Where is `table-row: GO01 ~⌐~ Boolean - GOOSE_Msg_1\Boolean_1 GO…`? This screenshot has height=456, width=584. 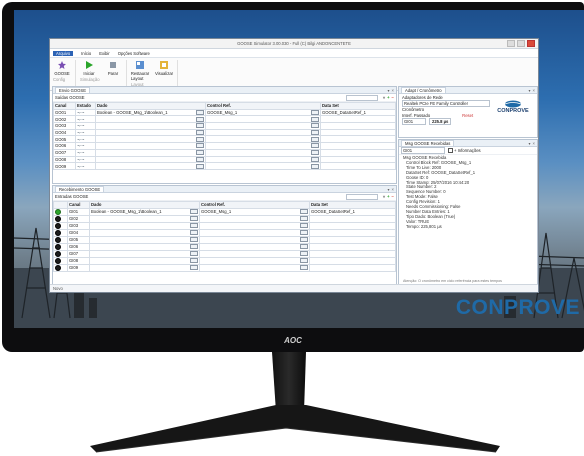 table-row: GO01 ~⌐~ Boolean - GOOSE_Msg_1\Boolean_1 GO… is located at coordinates (224, 112).